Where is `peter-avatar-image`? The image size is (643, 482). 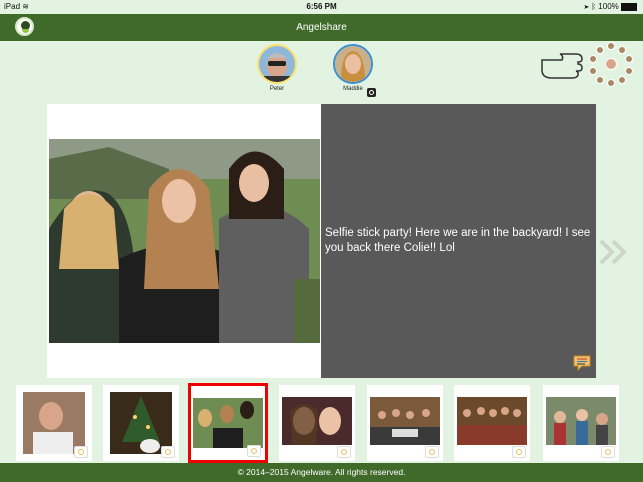 peter-avatar-image is located at coordinates (277, 64).